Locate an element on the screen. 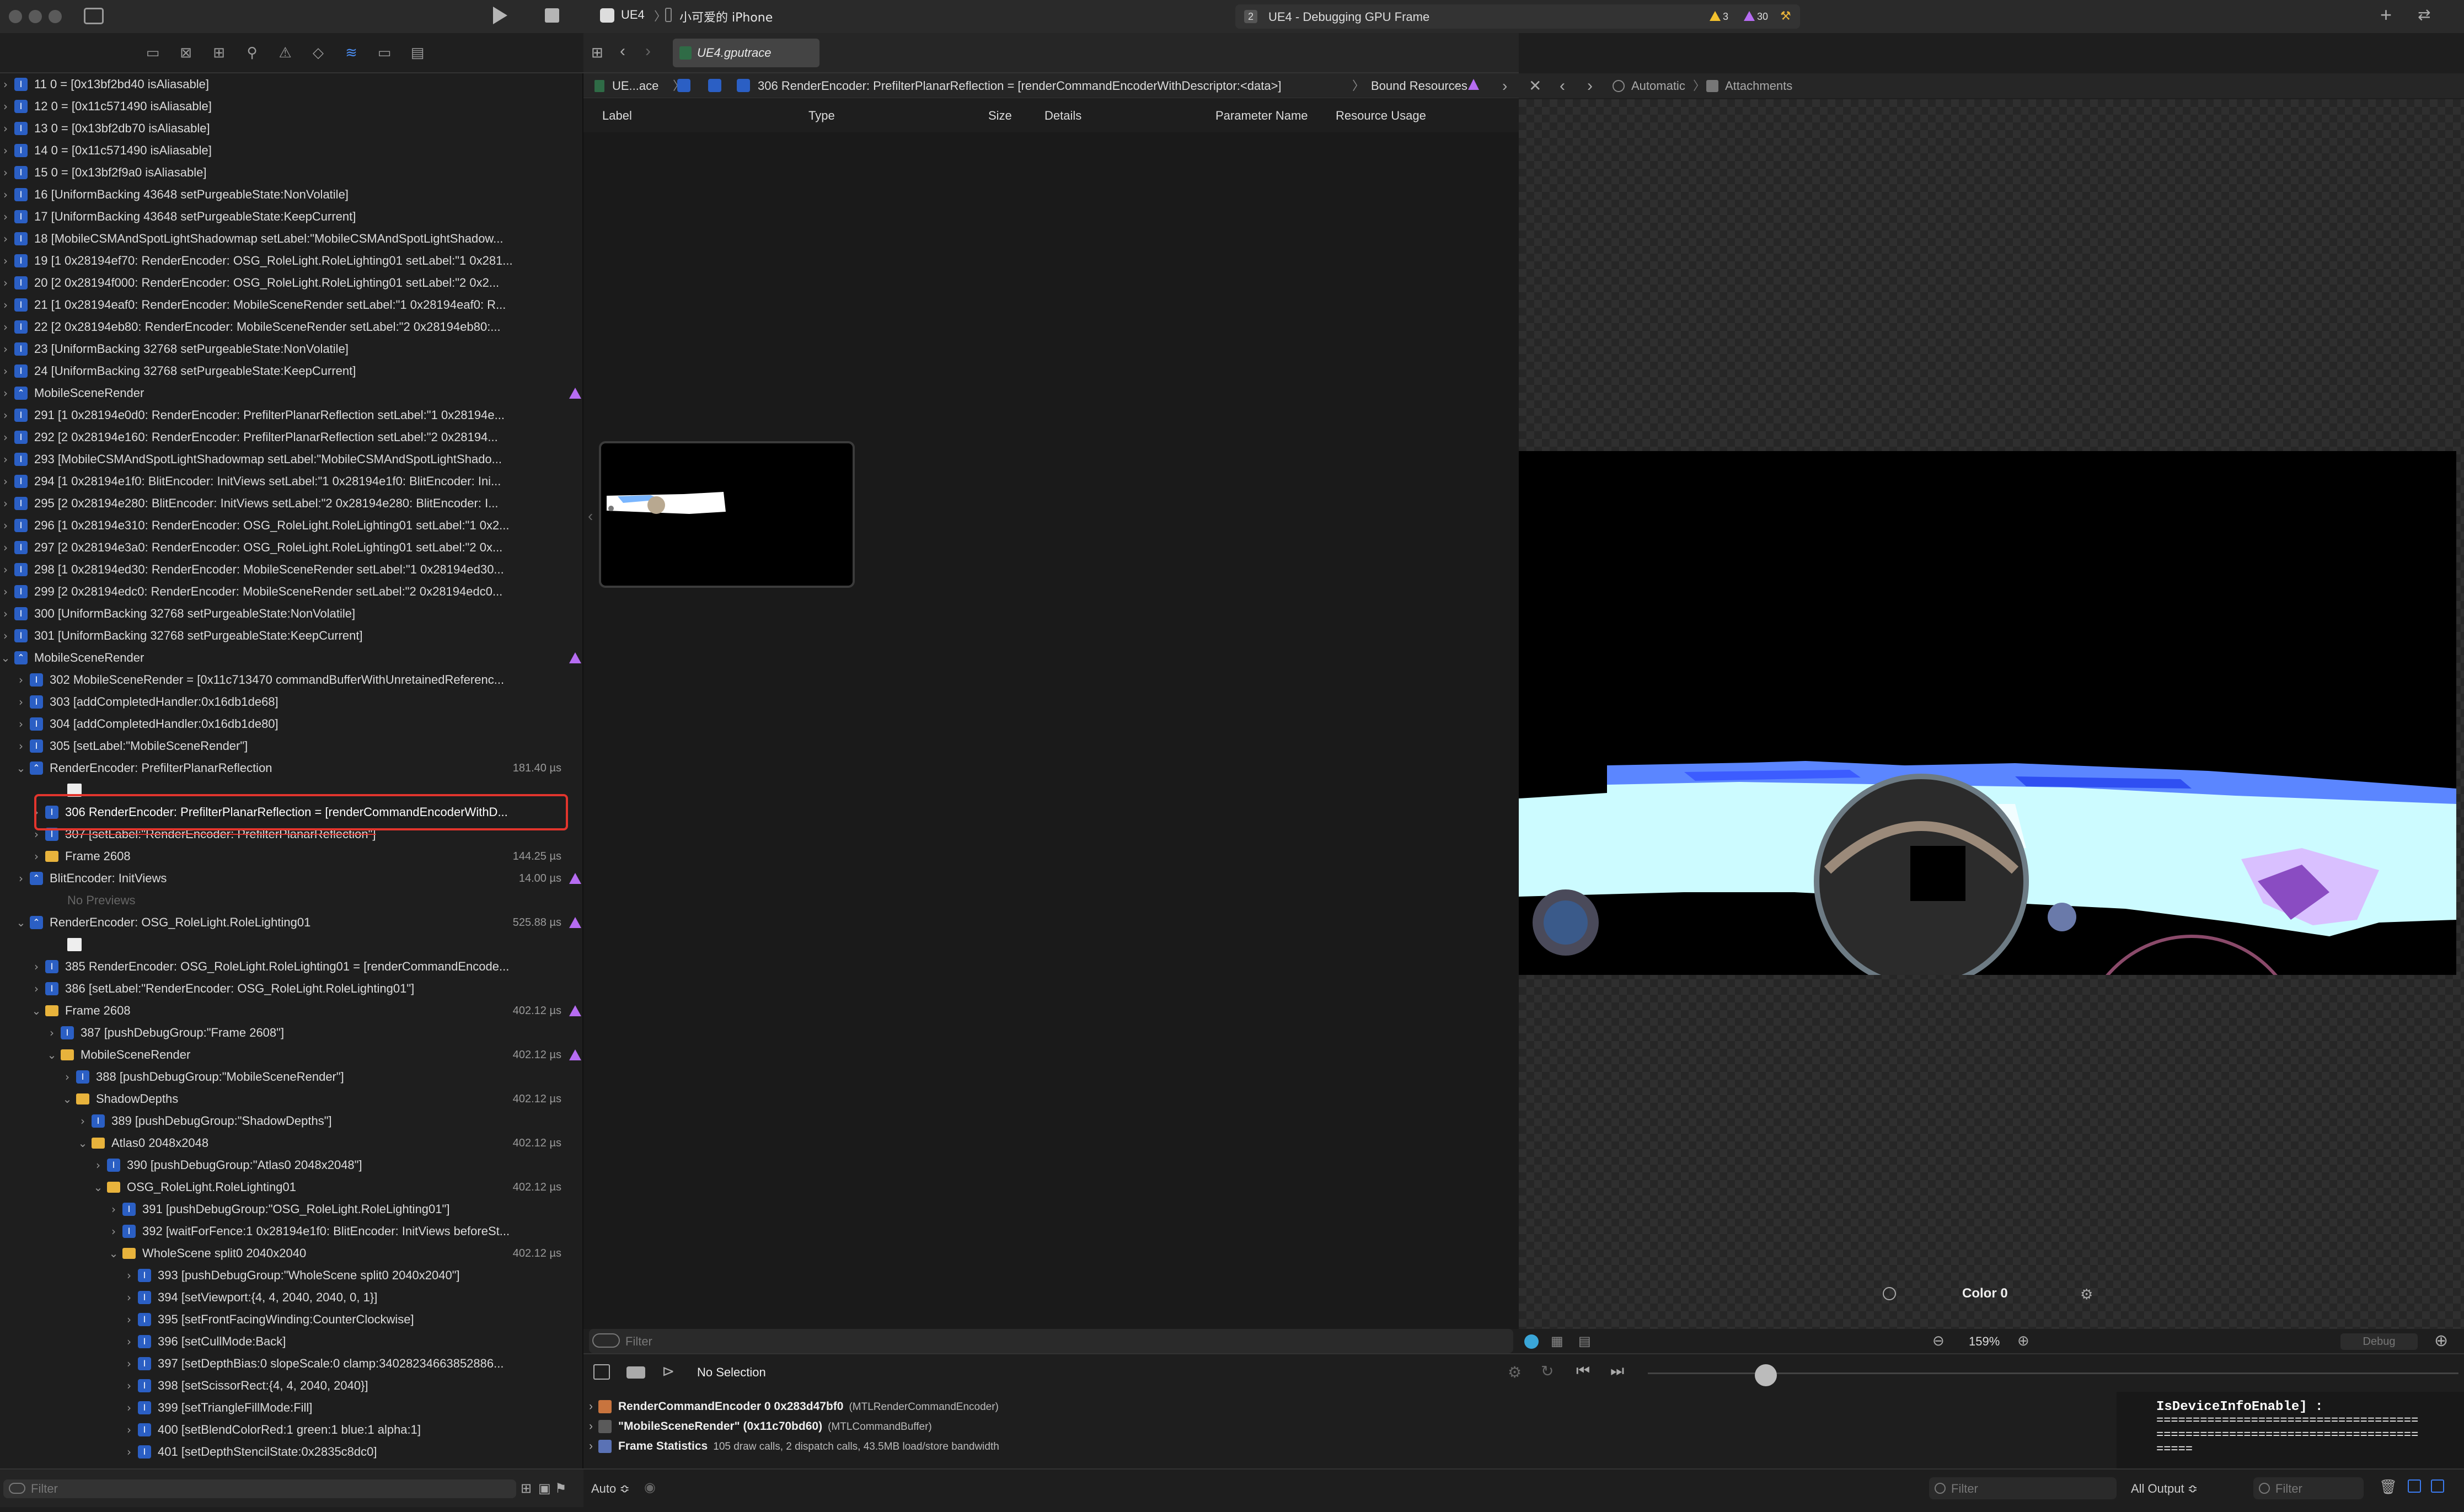  tree-row: › I 304 [addCompletedHandler:0x16db1de80] is located at coordinates (291, 724).